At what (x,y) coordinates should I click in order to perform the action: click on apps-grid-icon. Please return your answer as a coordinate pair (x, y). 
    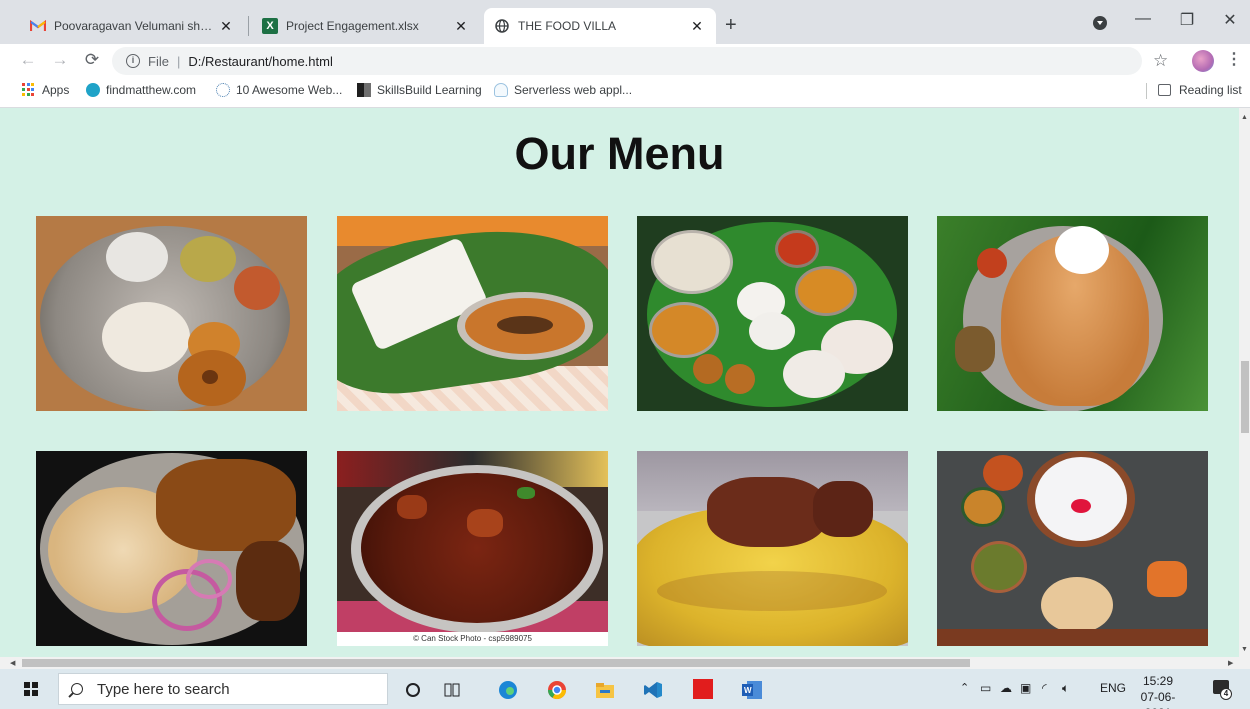
    Looking at the image, I should click on (29, 90).